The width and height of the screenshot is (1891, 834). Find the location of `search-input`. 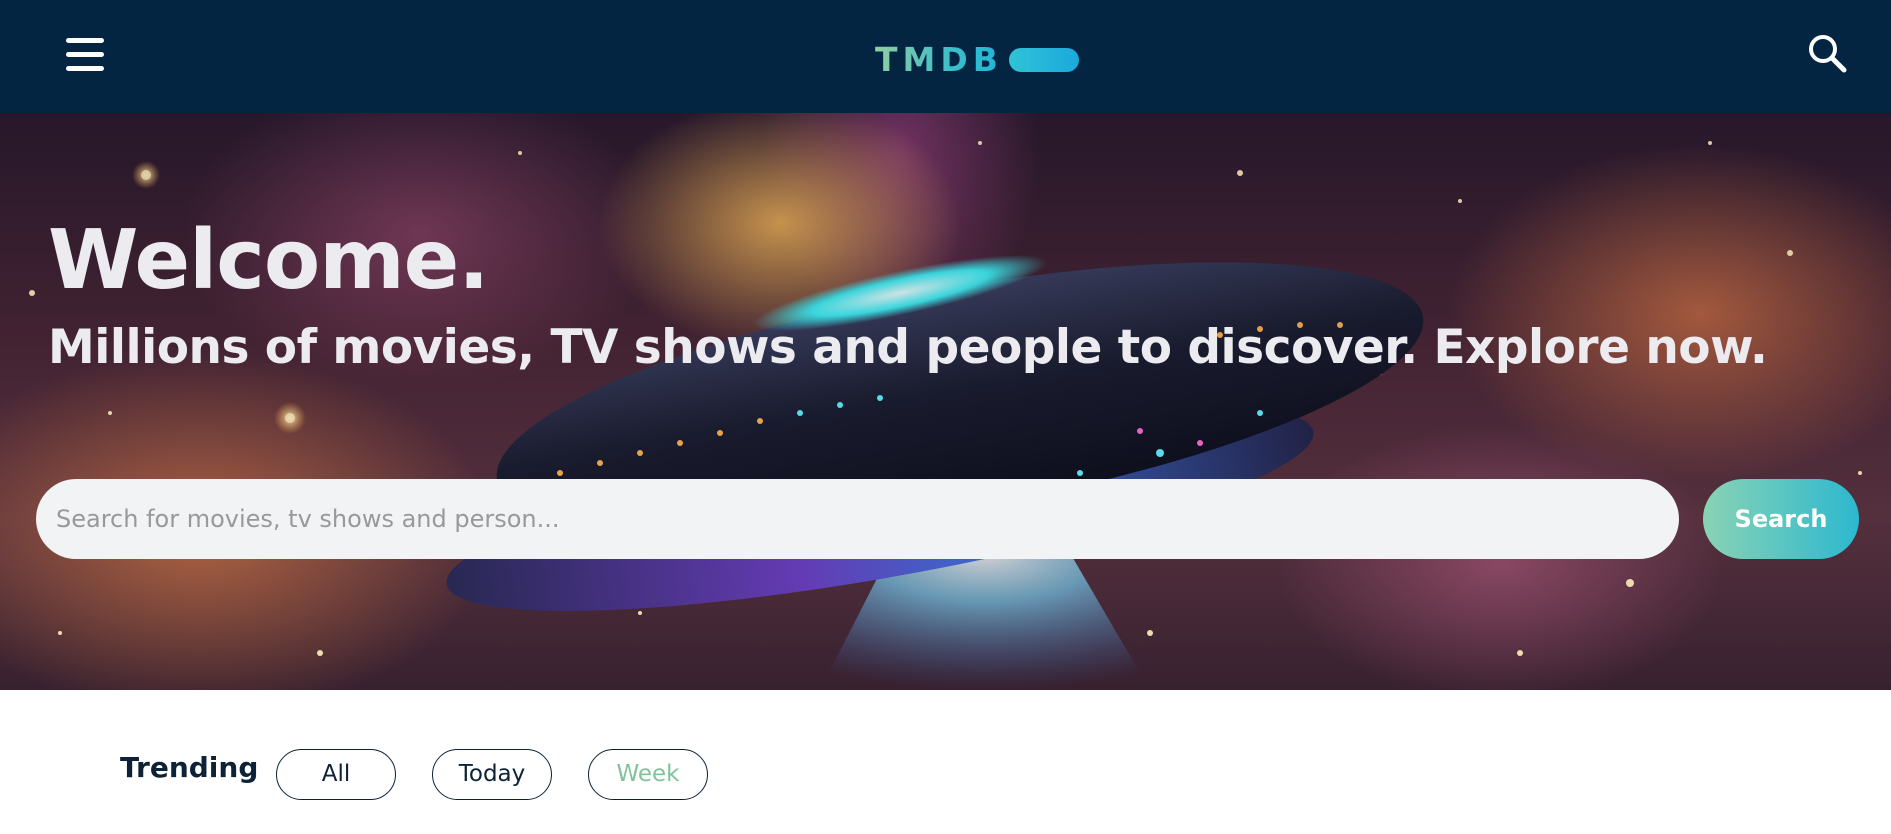

search-input is located at coordinates (857, 519).